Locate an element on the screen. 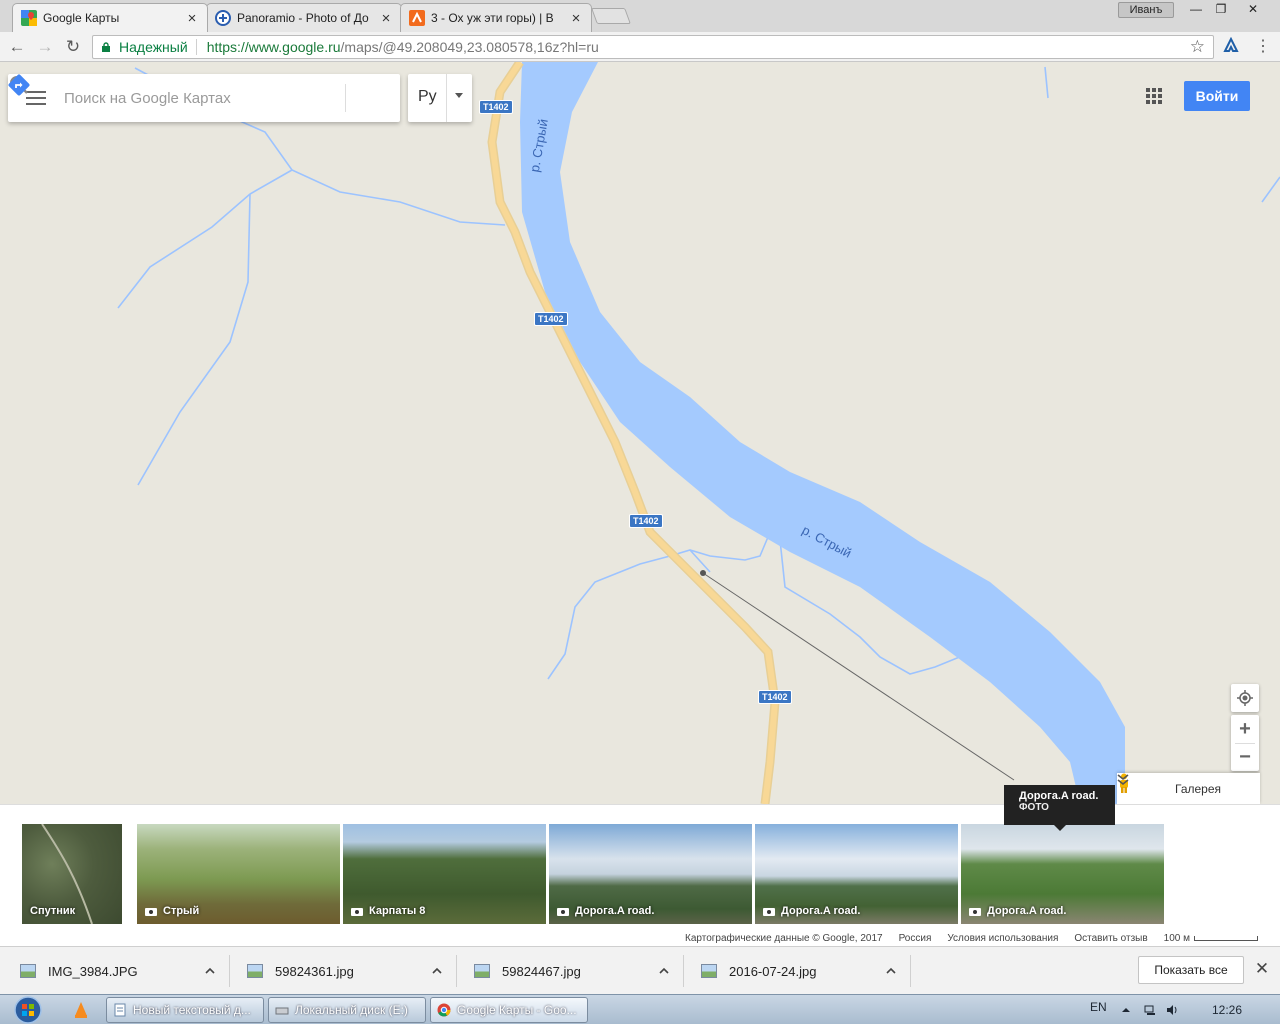  chrome-menu-icon: ⋮ is located at coordinates (1263, 47).